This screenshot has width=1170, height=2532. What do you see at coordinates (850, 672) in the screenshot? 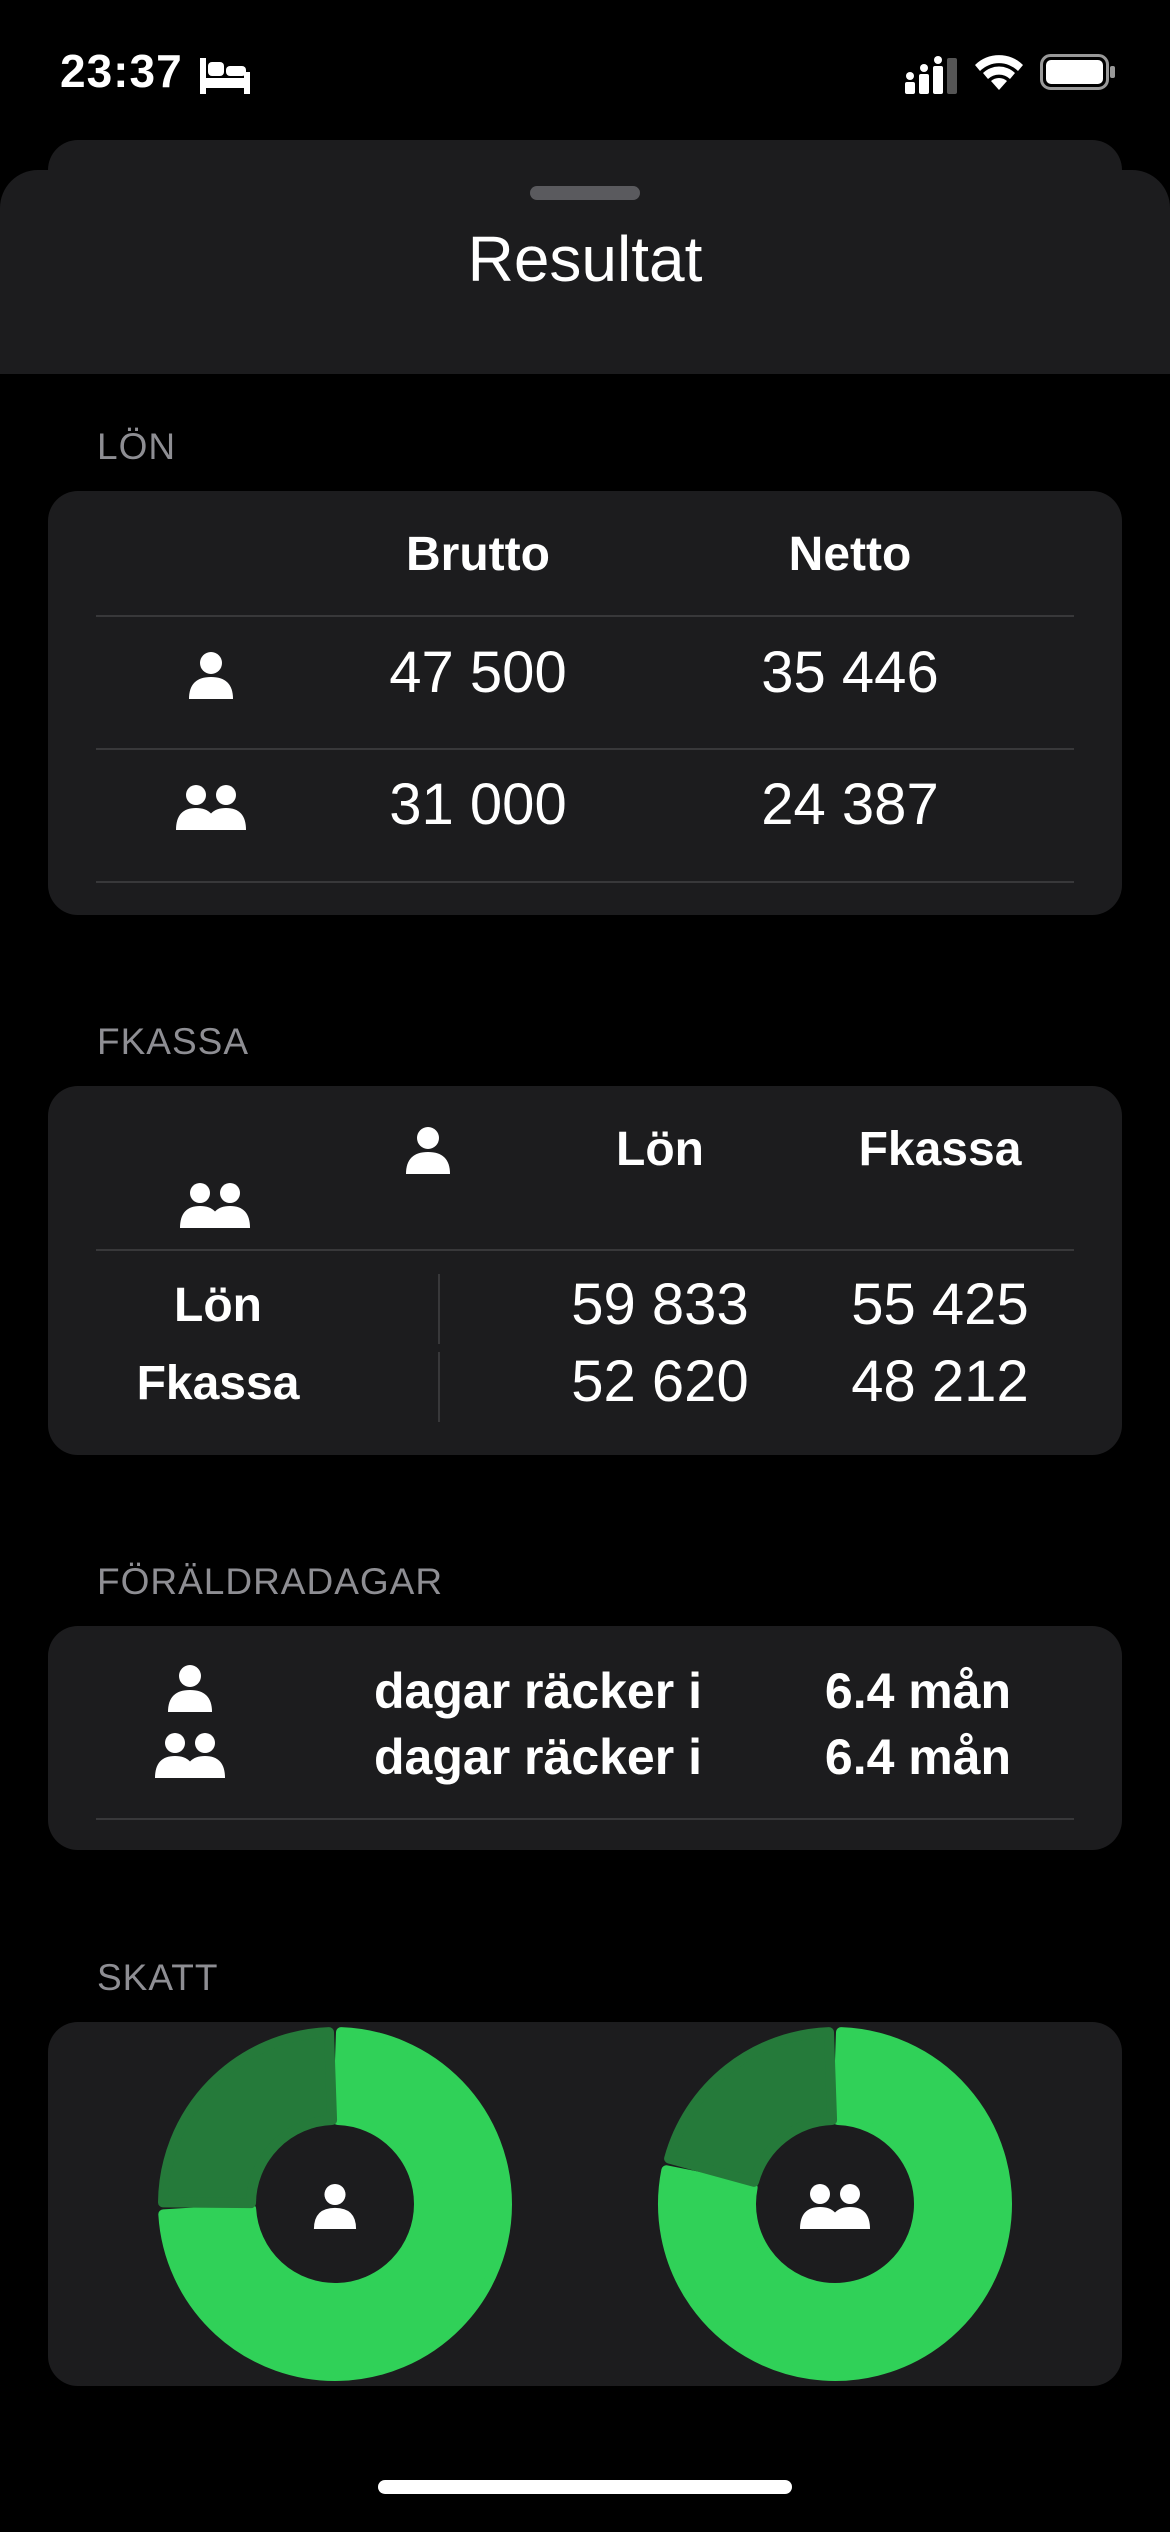
I see `lon-person-netto: 35 446` at bounding box center [850, 672].